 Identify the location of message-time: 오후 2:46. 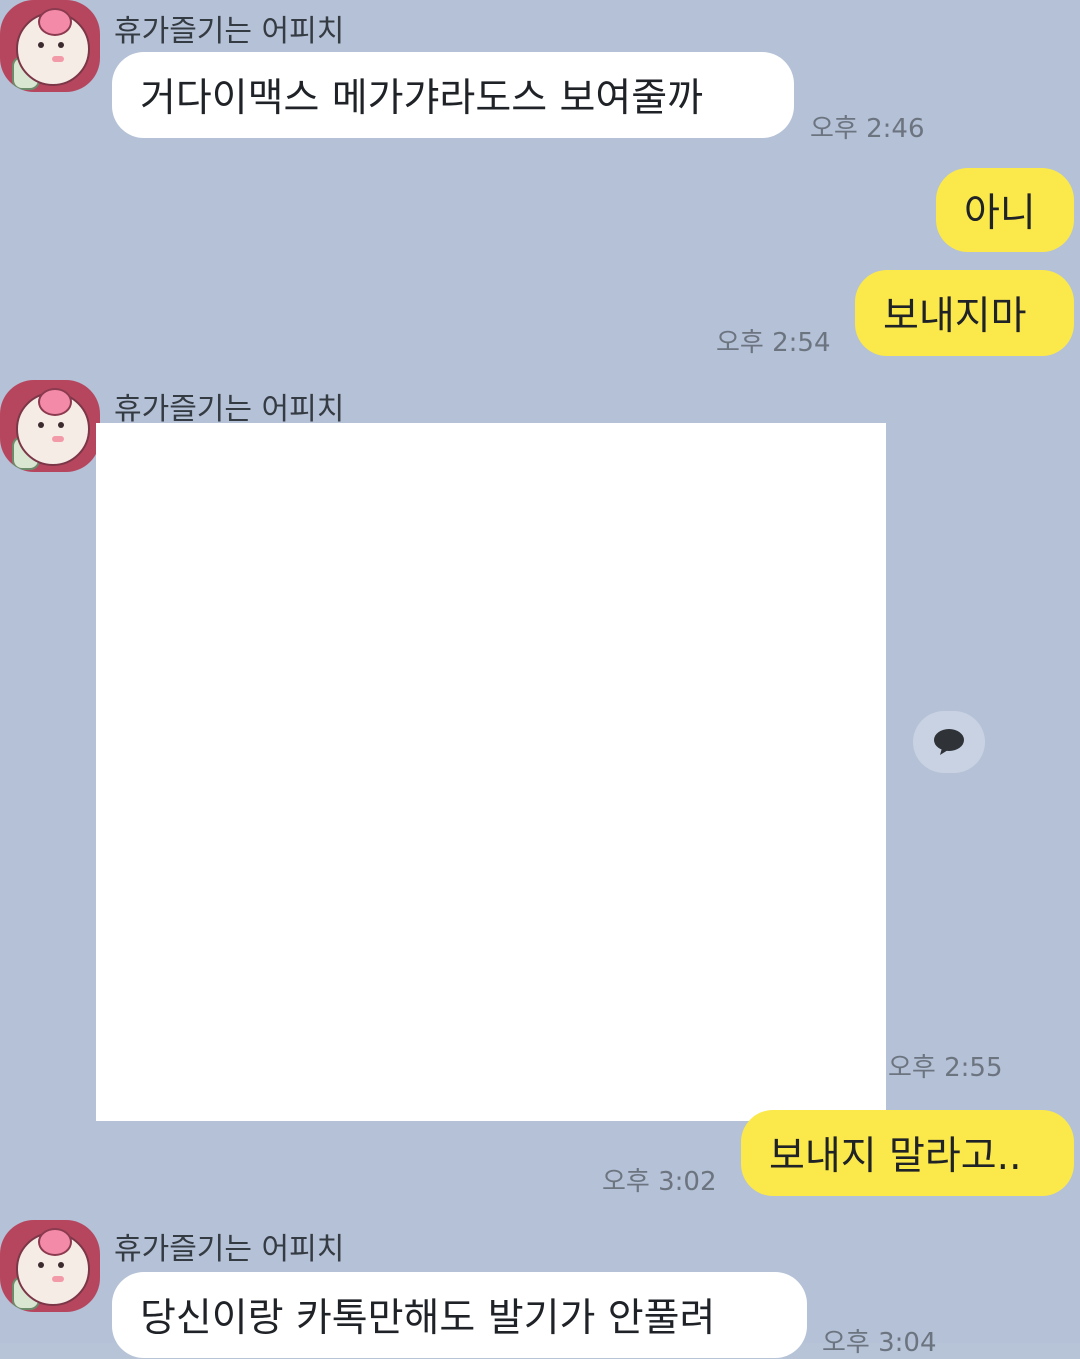
(867, 129).